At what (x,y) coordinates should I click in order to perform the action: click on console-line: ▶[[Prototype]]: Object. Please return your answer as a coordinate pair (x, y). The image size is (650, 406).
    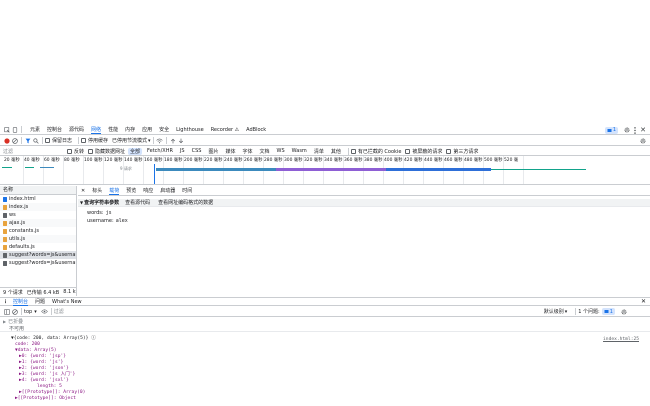
    Looking at the image, I should click on (325, 399).